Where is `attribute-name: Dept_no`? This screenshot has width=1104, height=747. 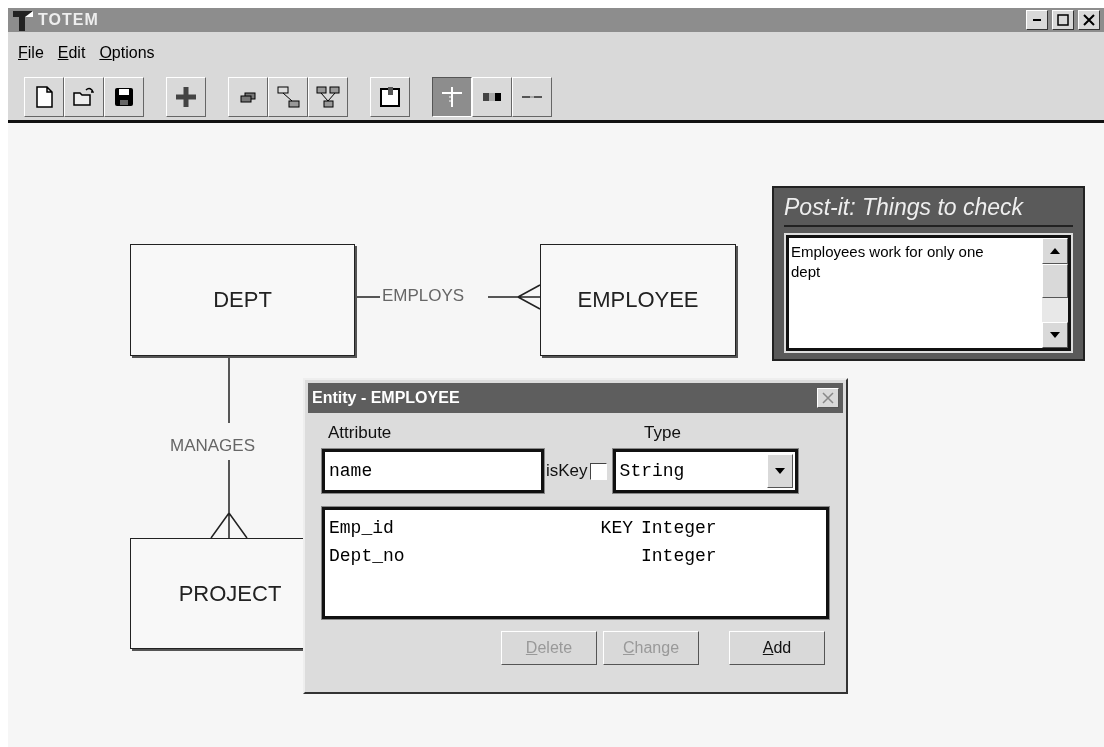
attribute-name: Dept_no is located at coordinates (367, 556).